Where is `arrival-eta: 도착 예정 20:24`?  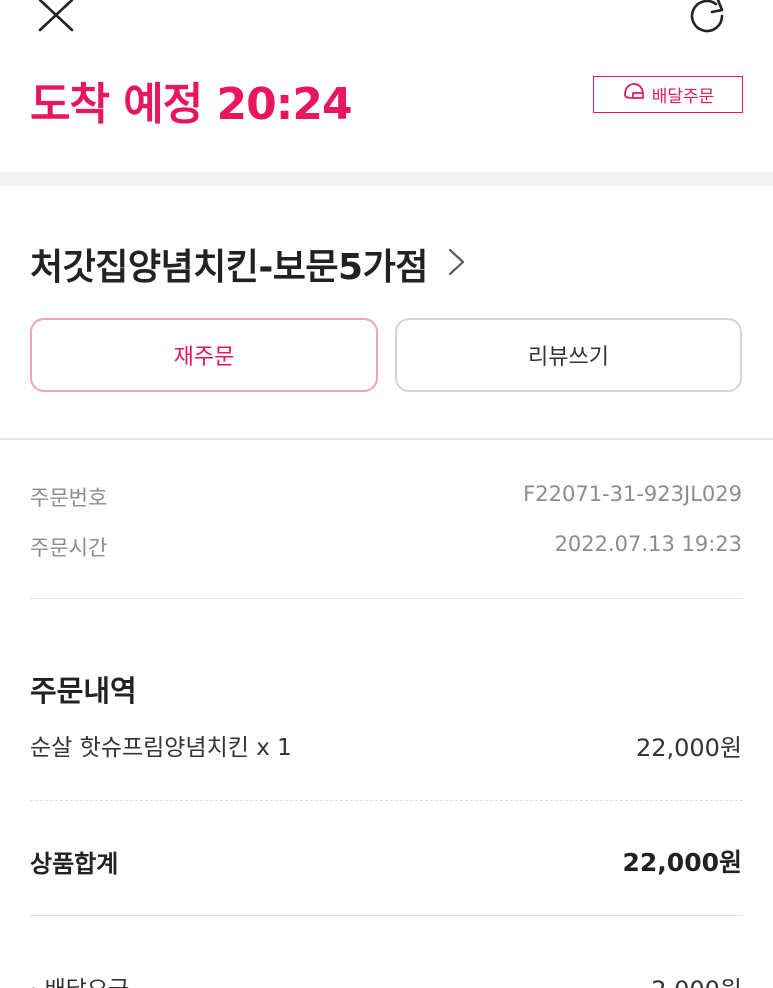 arrival-eta: 도착 예정 20:24 is located at coordinates (191, 104).